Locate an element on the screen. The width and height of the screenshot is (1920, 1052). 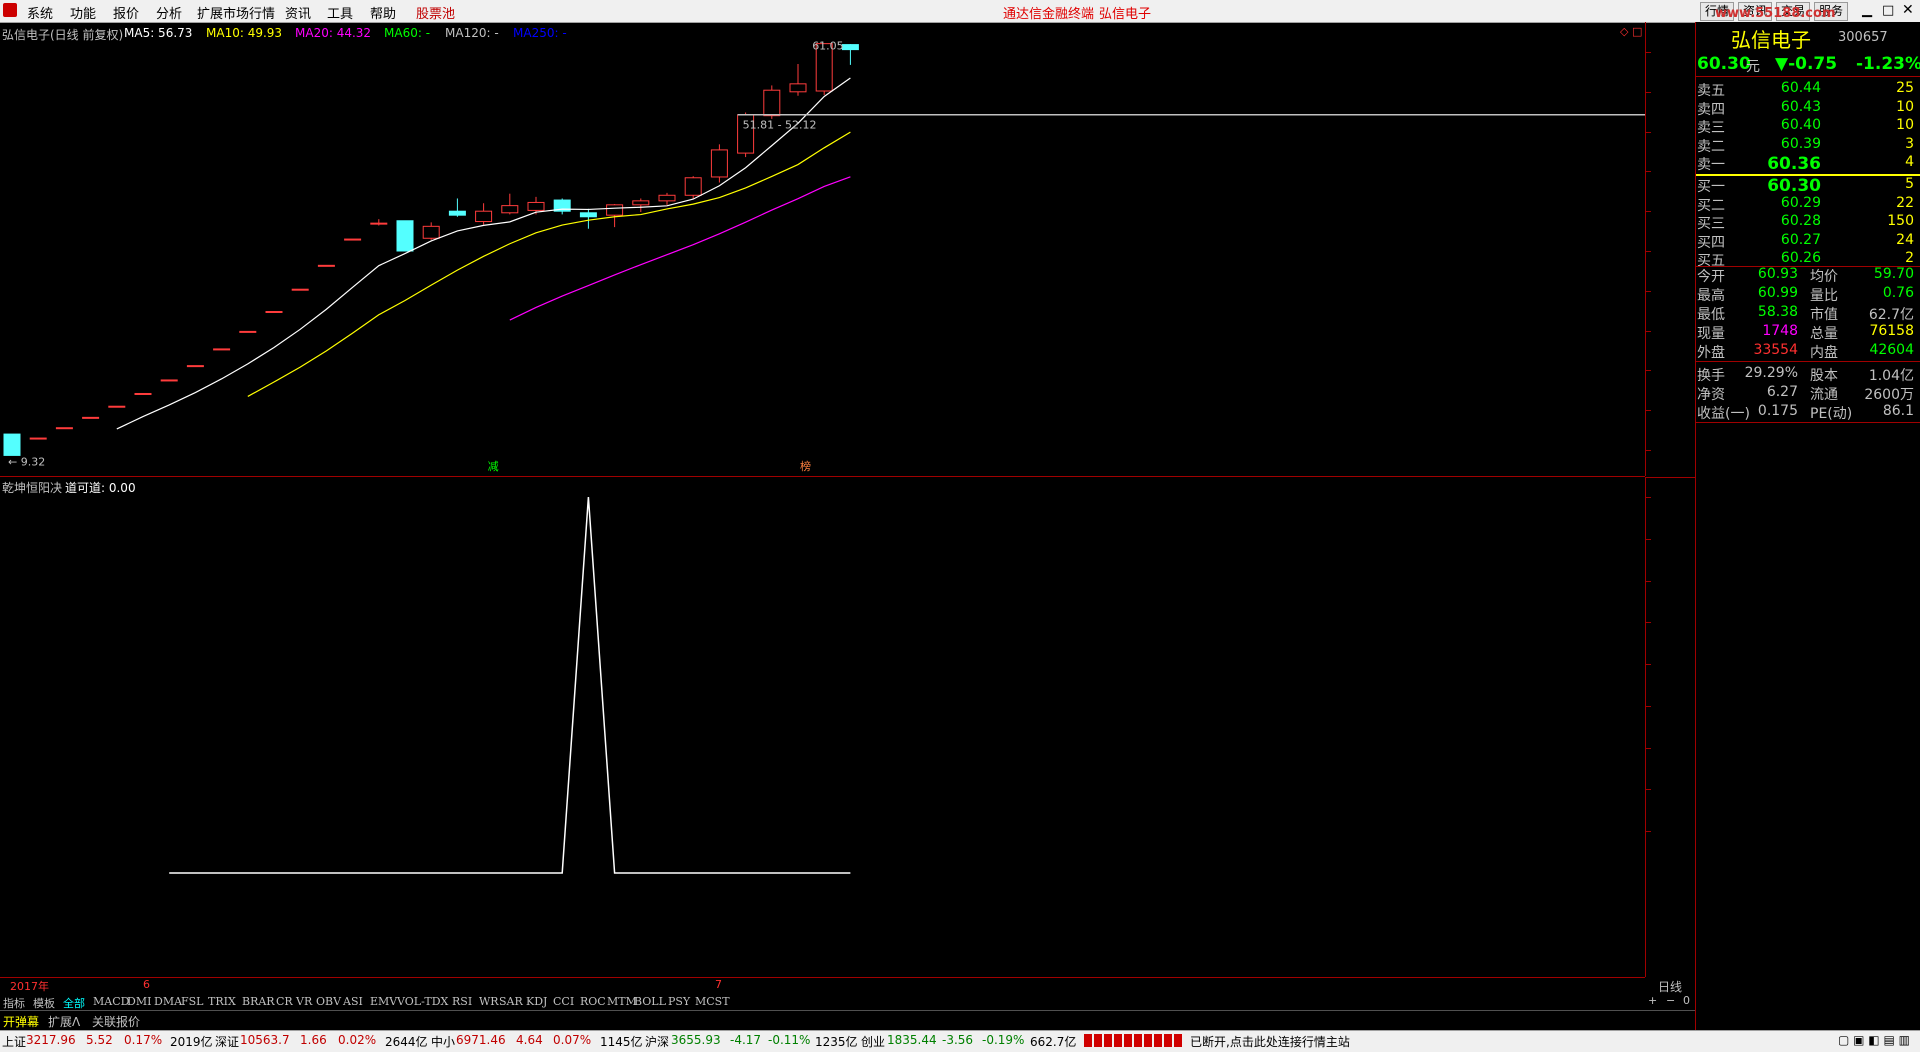
menu-quote: 报价 is located at coordinates (126, 12).